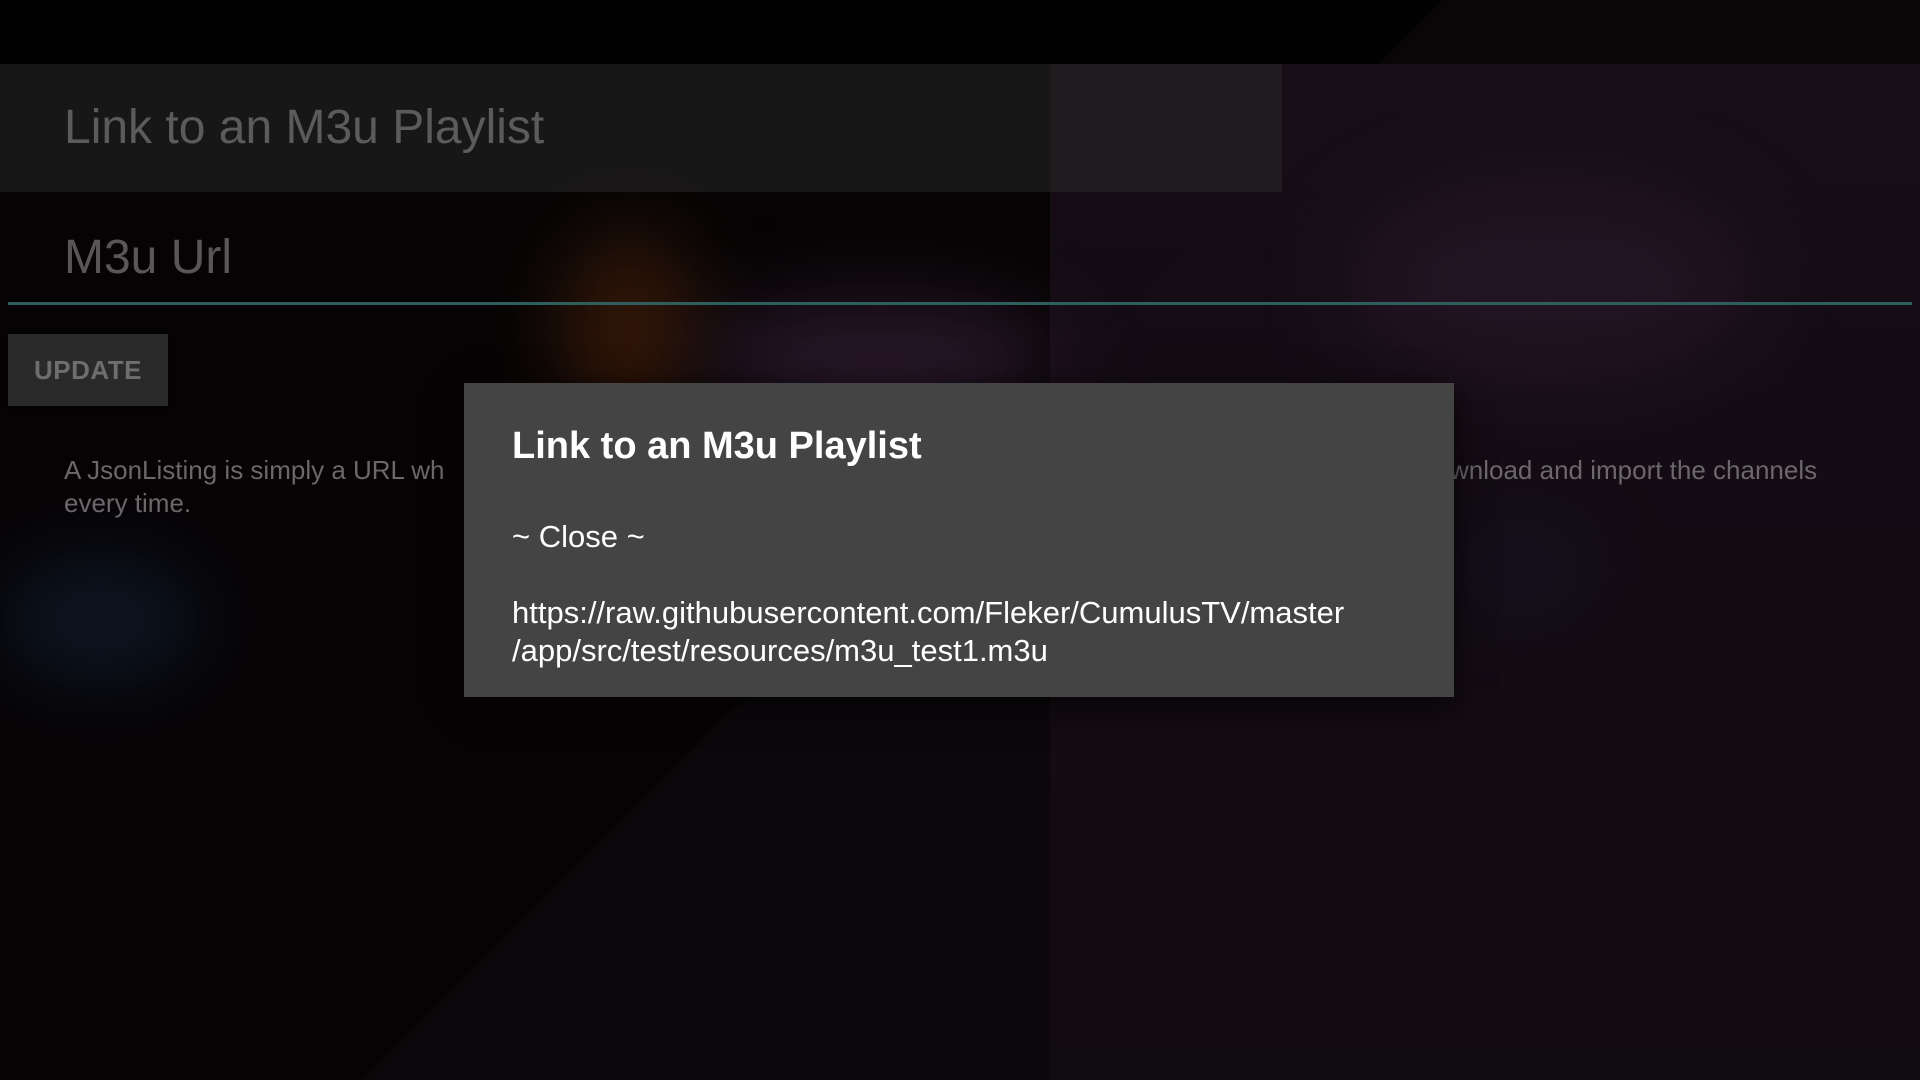 This screenshot has width=1920, height=1080. Describe the element at coordinates (578, 537) in the screenshot. I see `dialog-close-option: ~ Close ~` at that location.